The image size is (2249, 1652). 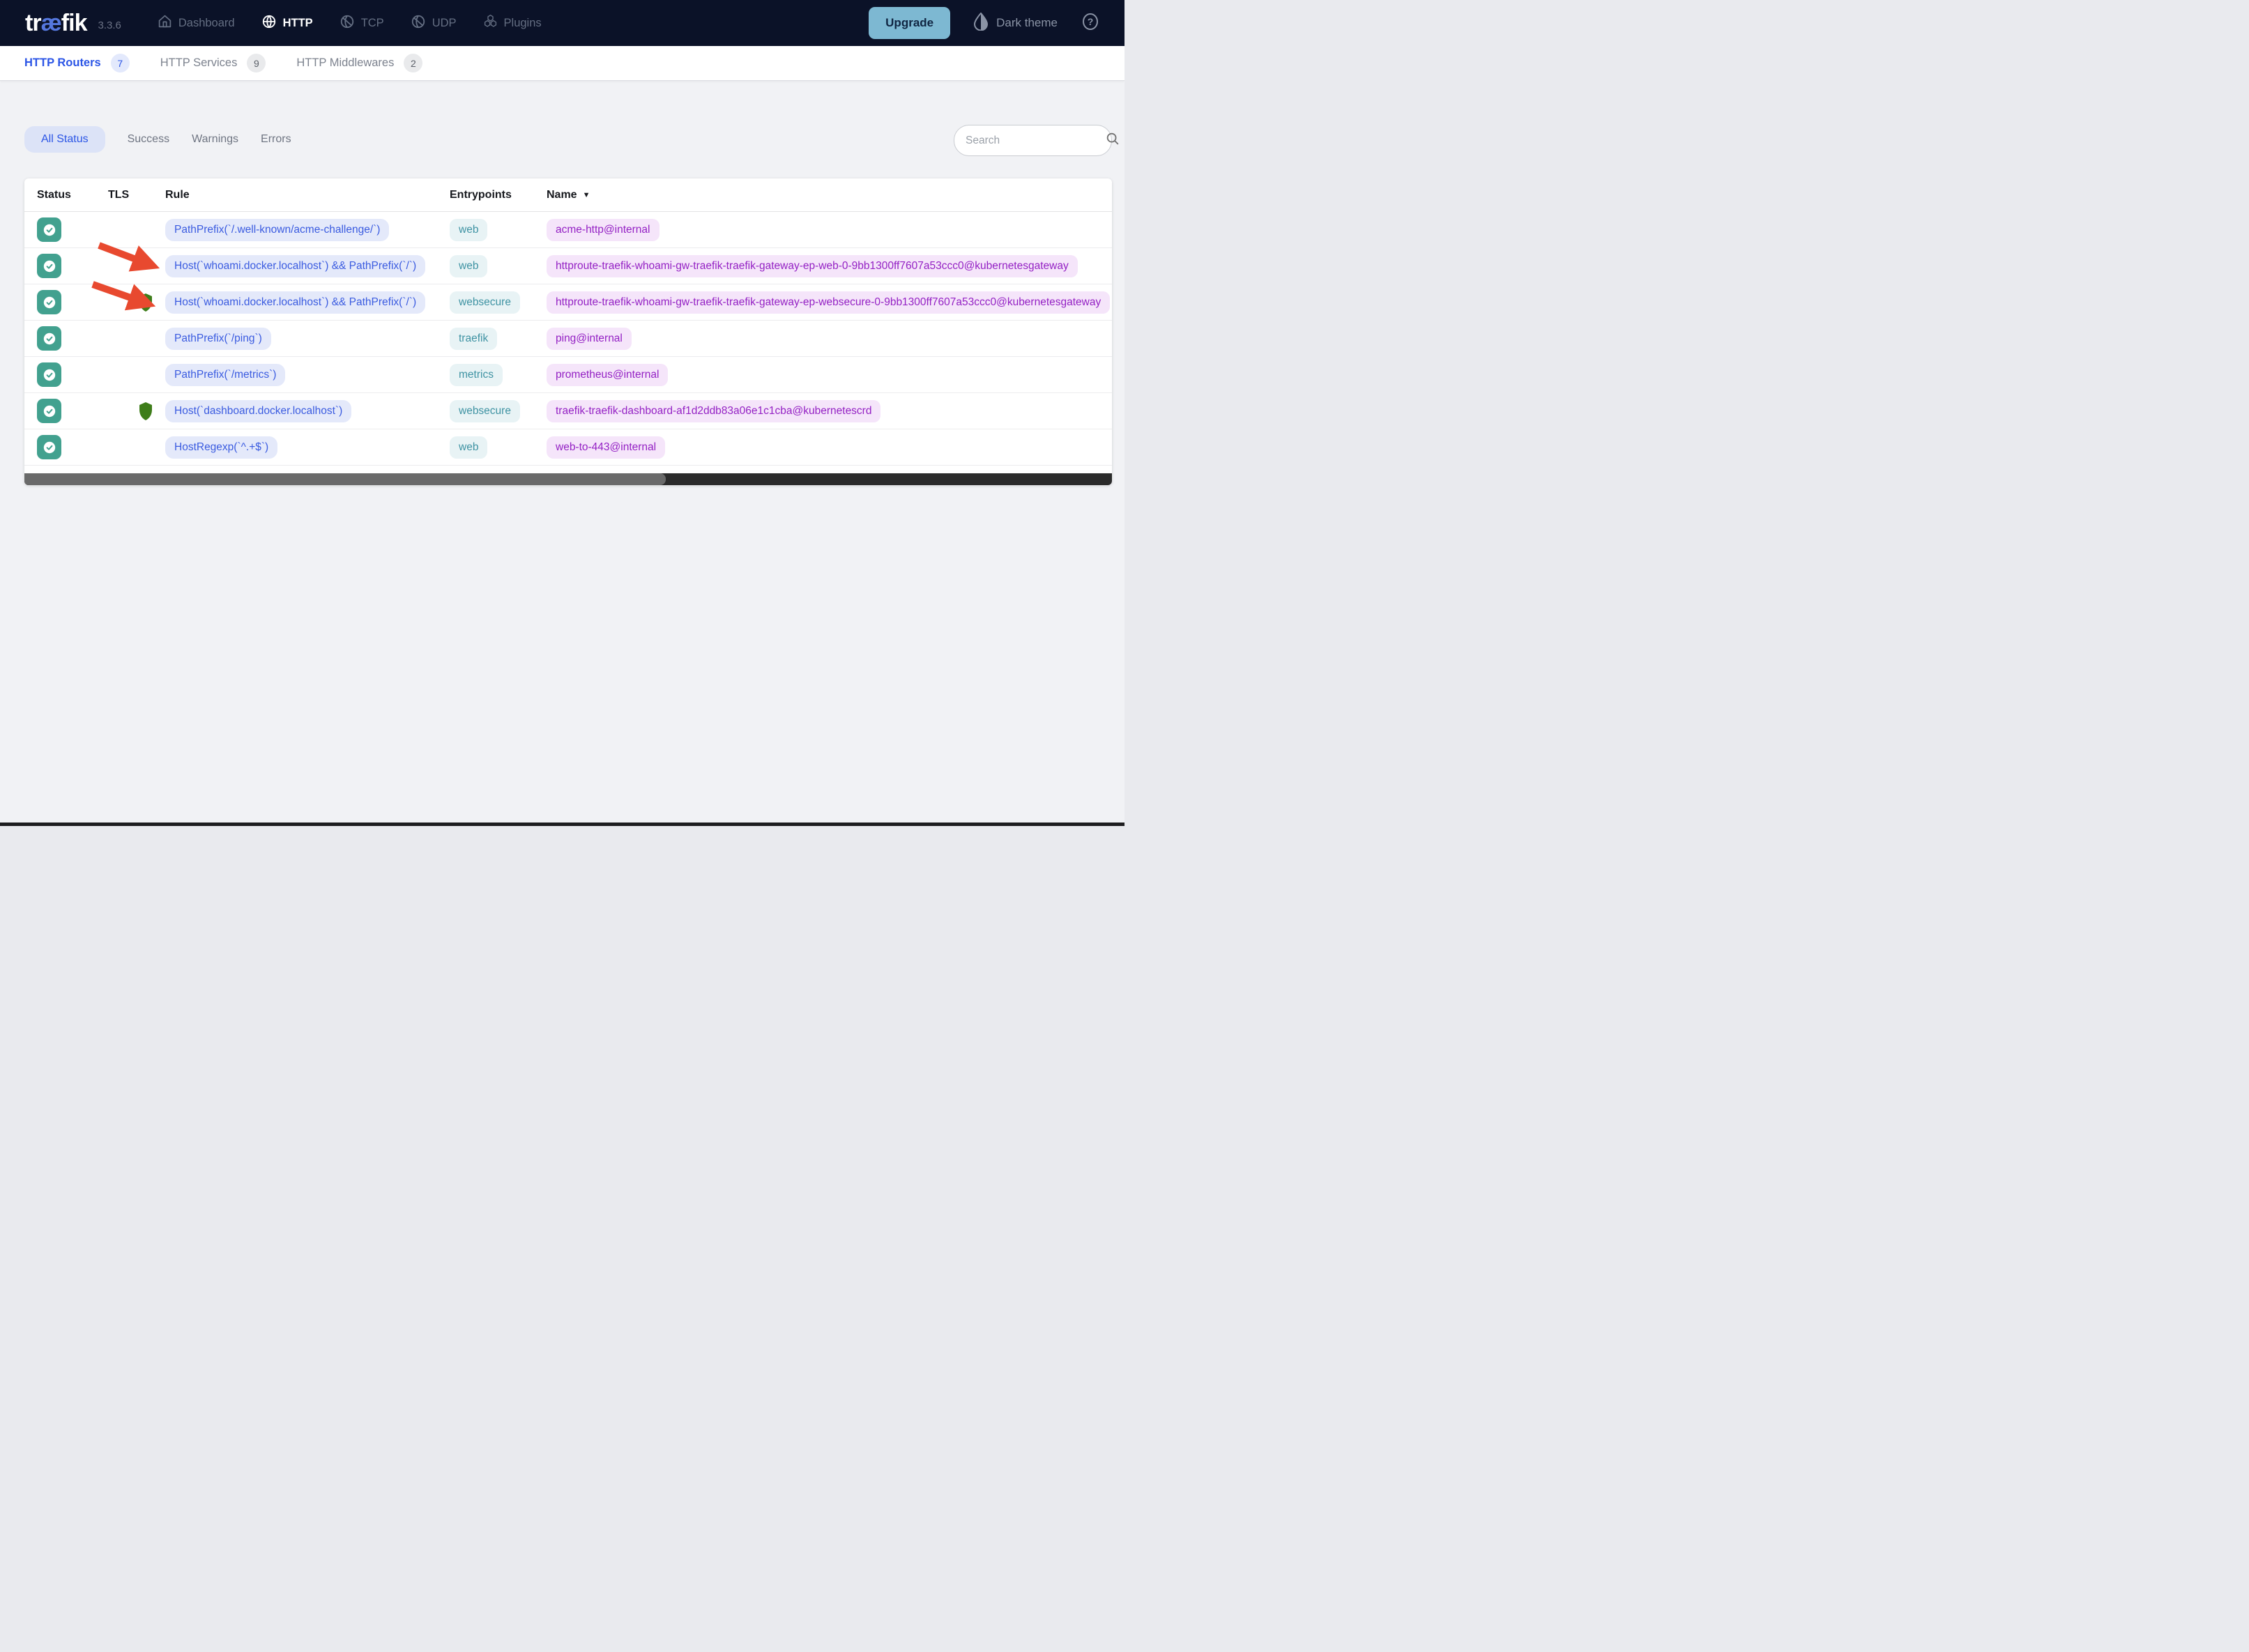 What do you see at coordinates (287, 23) in the screenshot?
I see `nav-item-http: HTTP` at bounding box center [287, 23].